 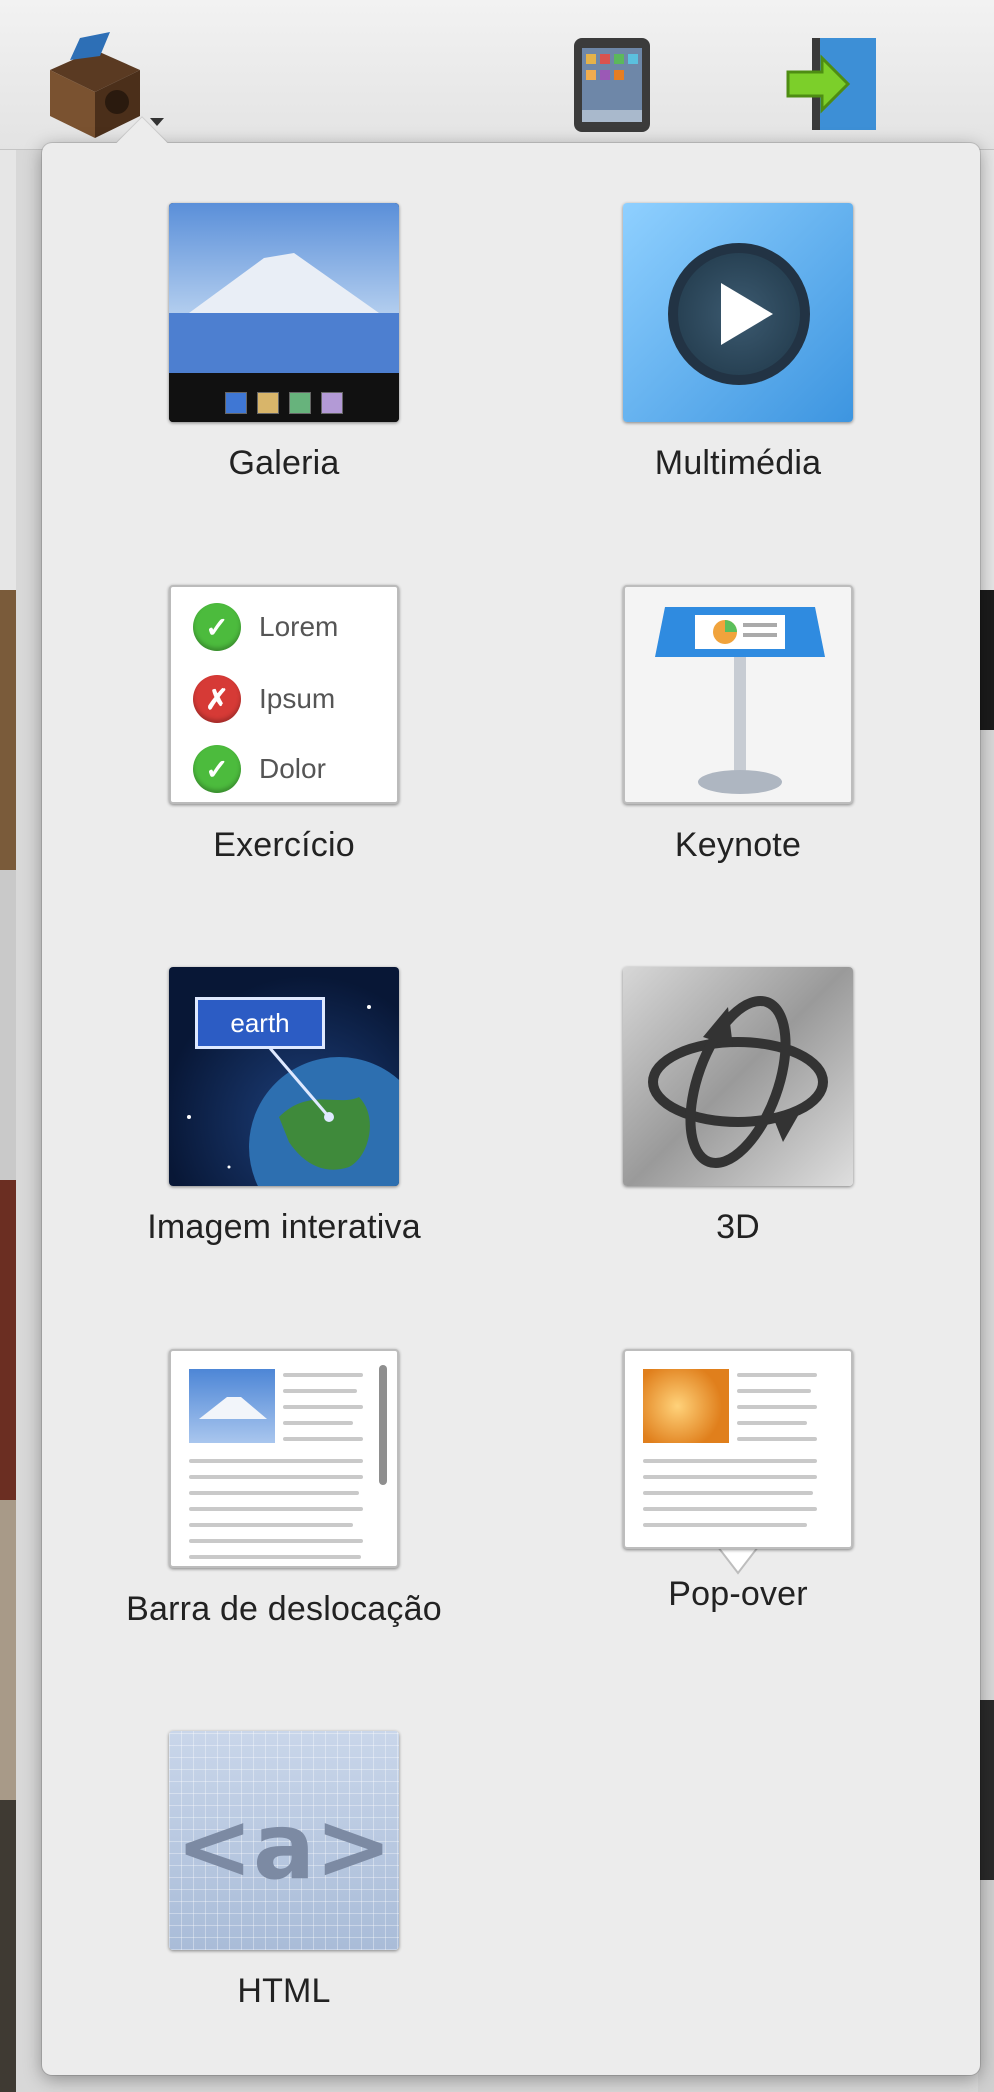 What do you see at coordinates (284, 1991) in the screenshot?
I see `widget-label: HTML` at bounding box center [284, 1991].